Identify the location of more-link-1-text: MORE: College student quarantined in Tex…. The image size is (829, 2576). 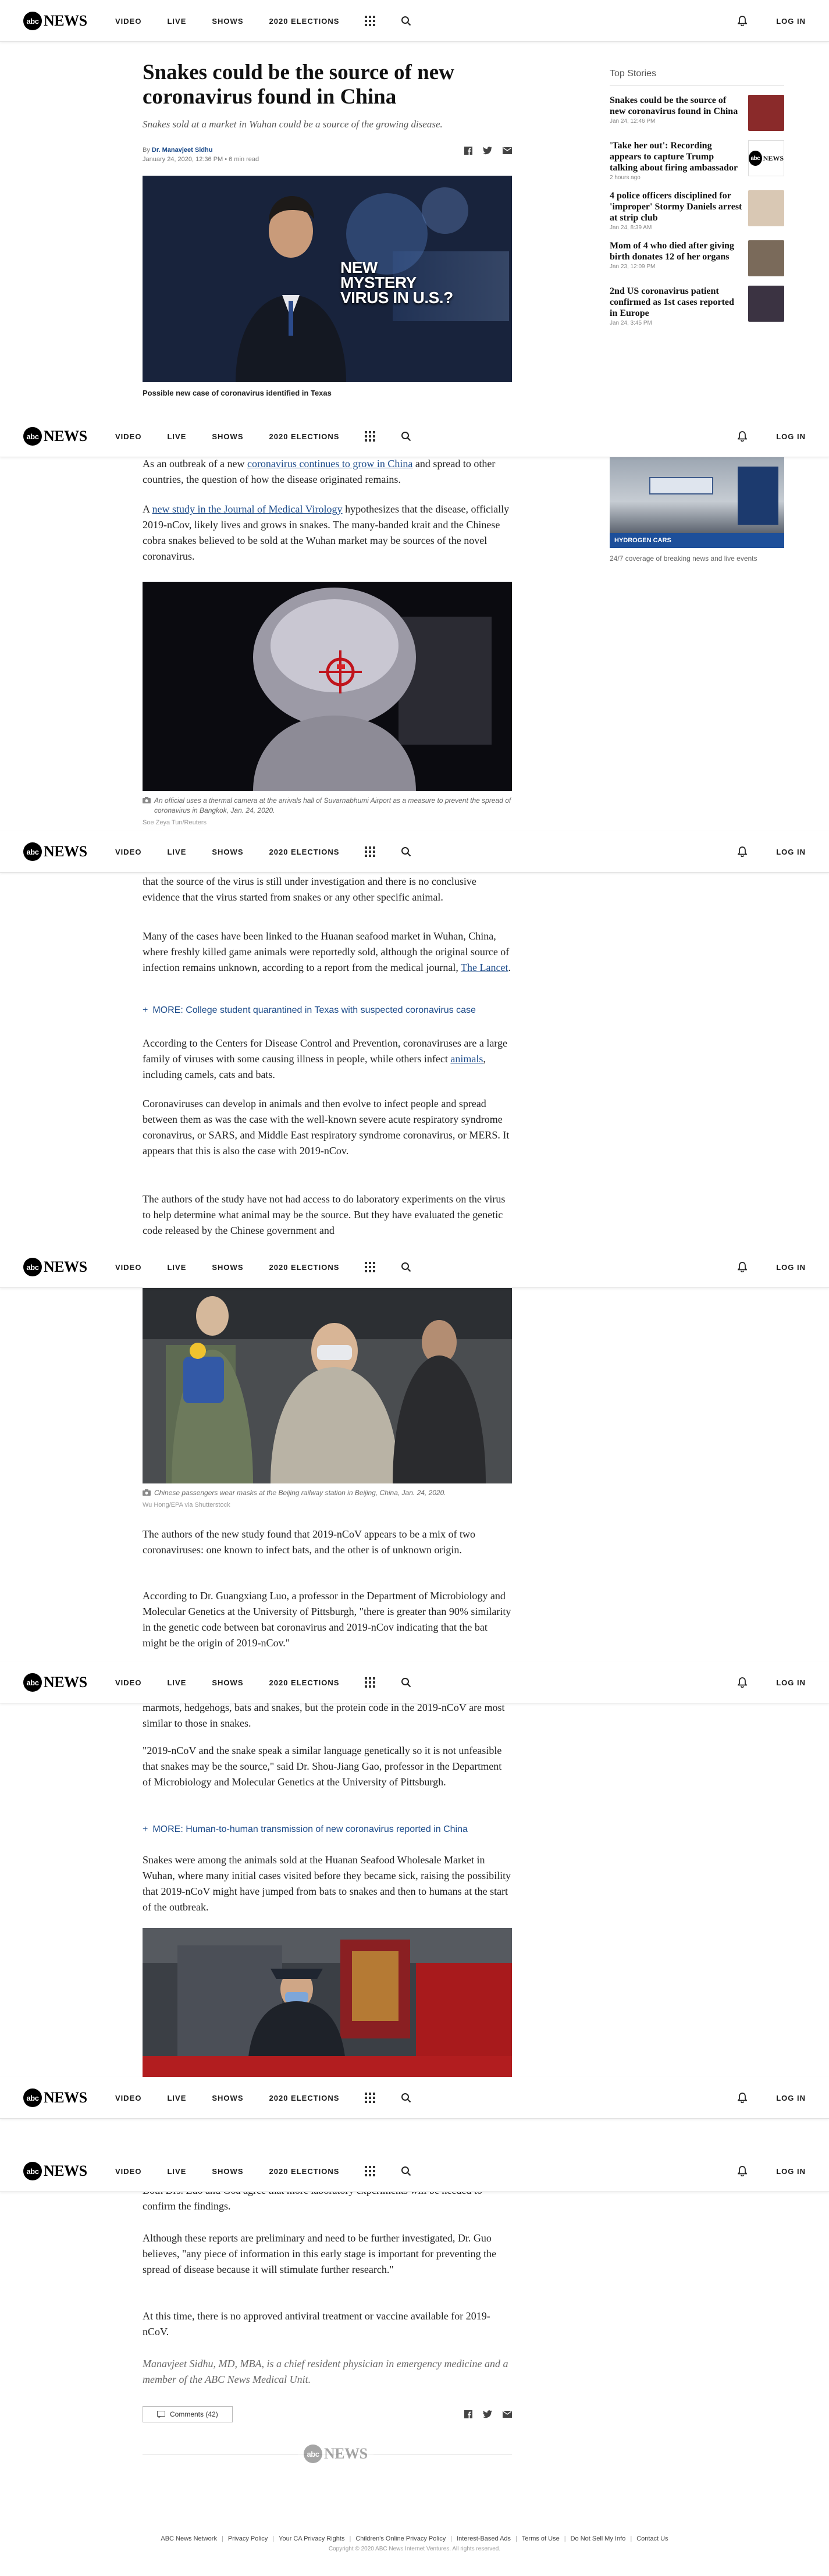
(314, 1011).